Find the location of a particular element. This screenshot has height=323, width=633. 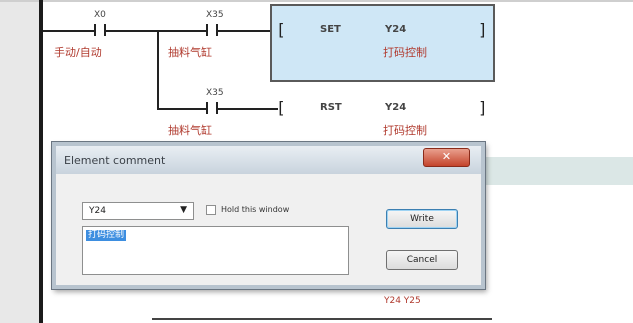

branch-wire is located at coordinates (158, 69).